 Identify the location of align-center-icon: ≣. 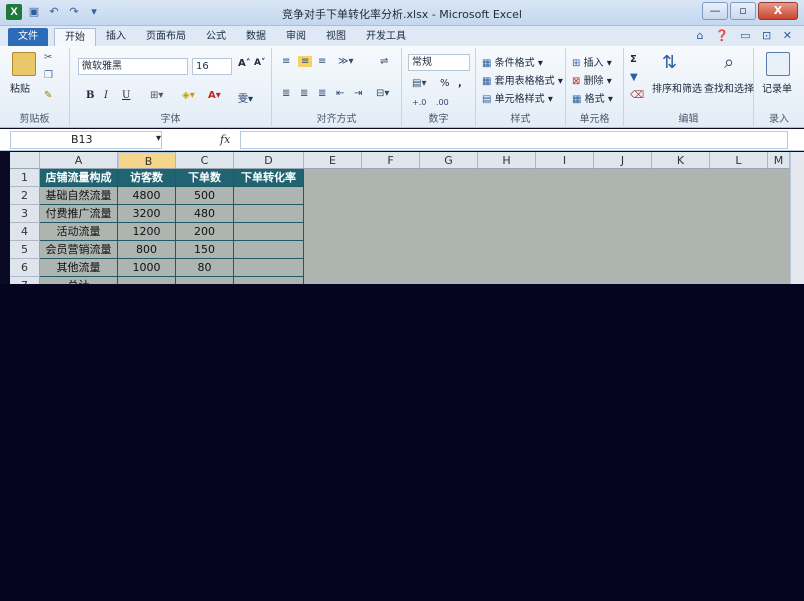
(304, 93).